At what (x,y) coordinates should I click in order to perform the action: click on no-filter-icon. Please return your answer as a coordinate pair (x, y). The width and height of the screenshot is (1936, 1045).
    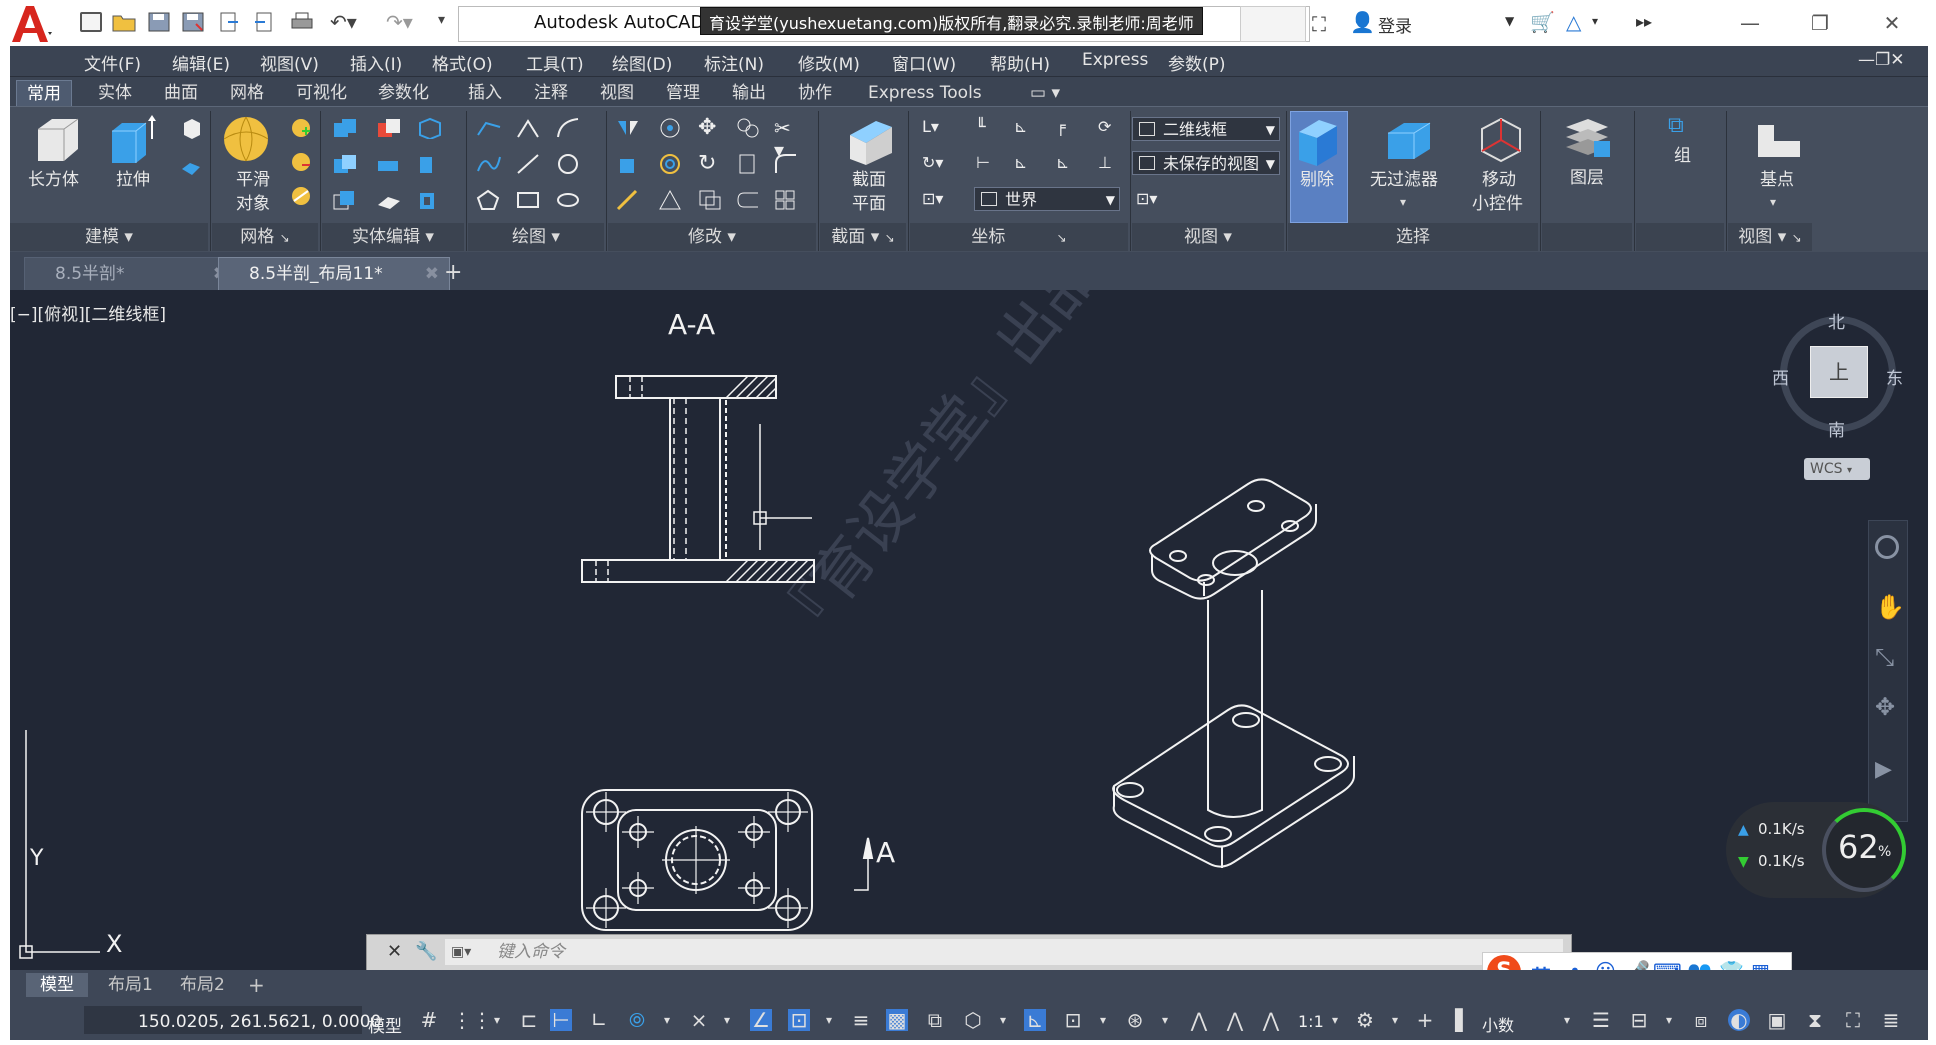
    Looking at the image, I should click on (1409, 142).